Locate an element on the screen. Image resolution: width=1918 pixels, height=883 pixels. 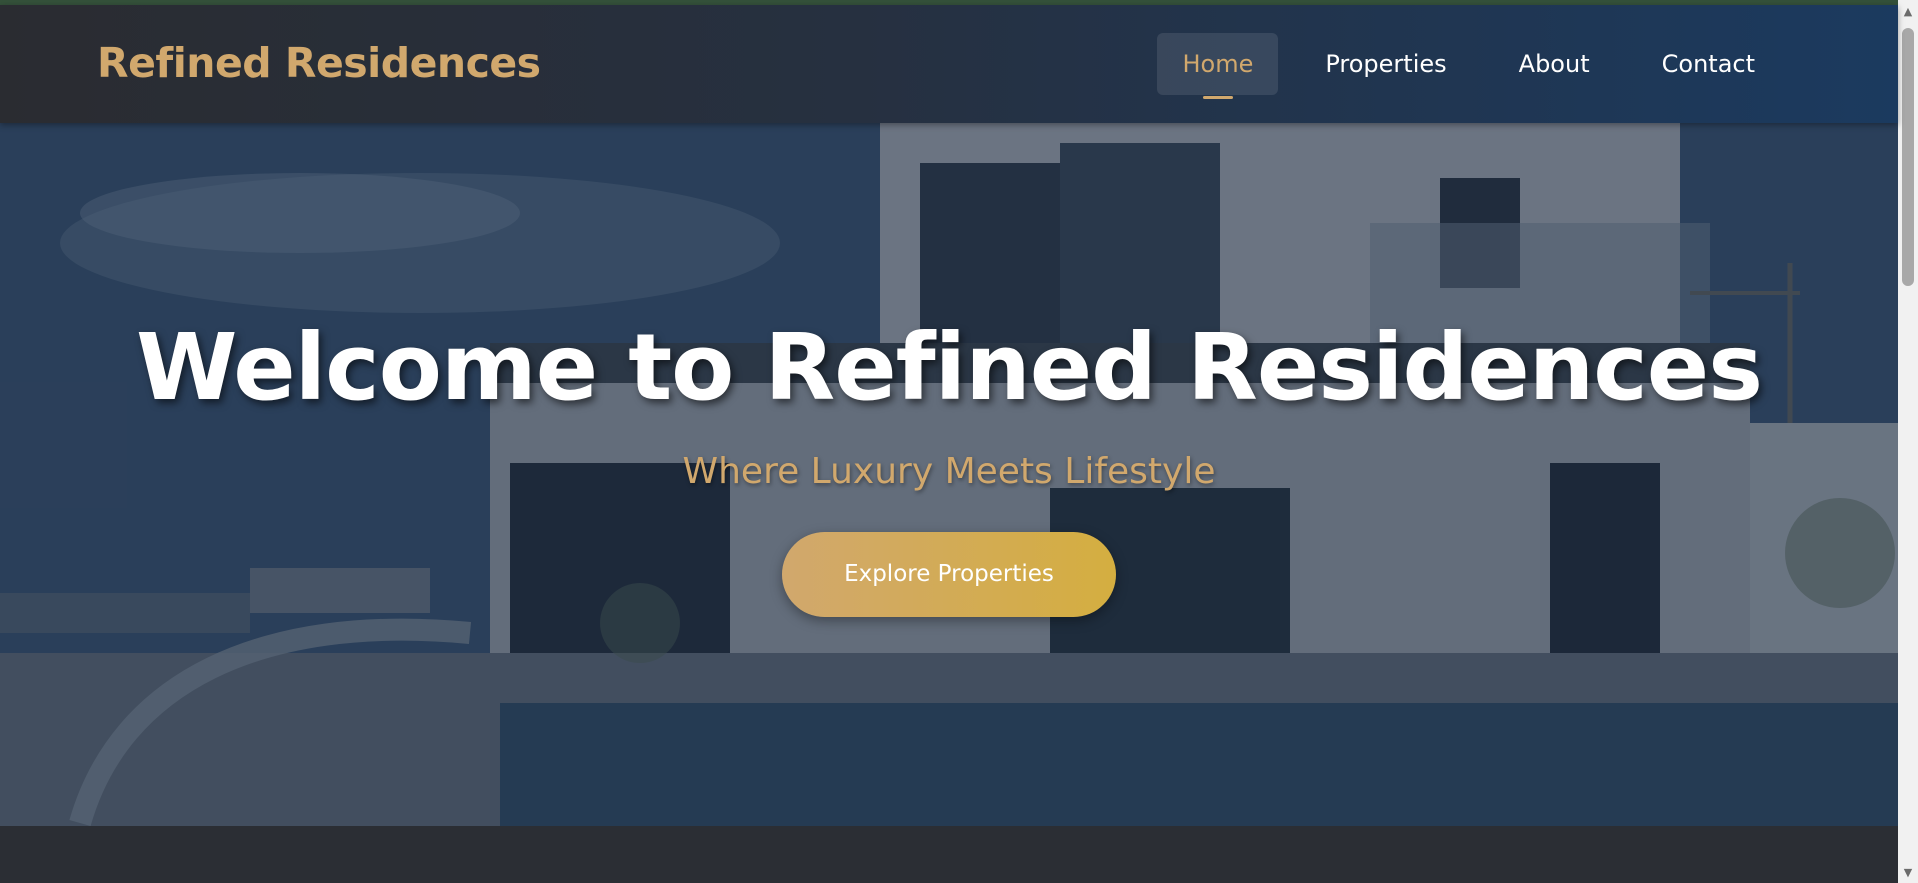
vertical-scrollbar: ▲ ▼ is located at coordinates (1908, 441).